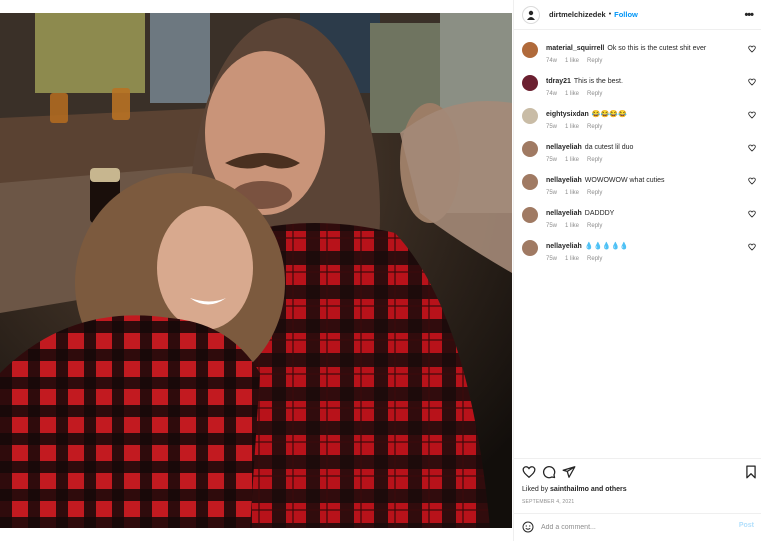 The height and width of the screenshot is (541, 761). Describe the element at coordinates (569, 472) in the screenshot. I see `share-icon` at that location.